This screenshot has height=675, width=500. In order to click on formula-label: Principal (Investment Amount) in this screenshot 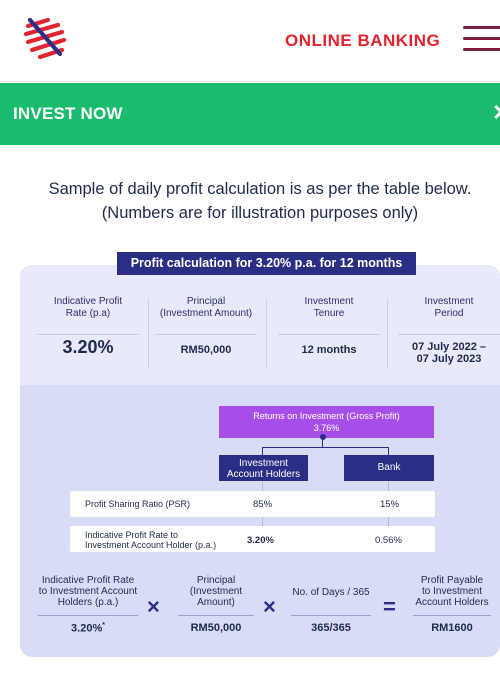, I will do `click(216, 591)`.